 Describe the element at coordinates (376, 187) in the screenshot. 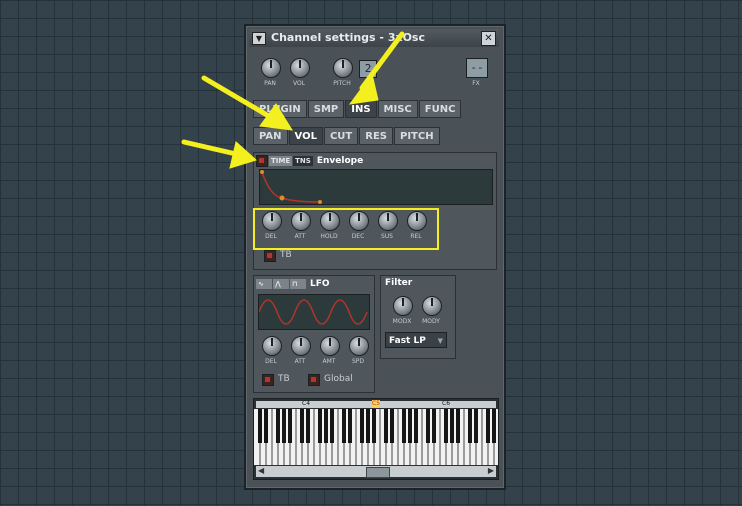

I see `envelope-graph` at that location.